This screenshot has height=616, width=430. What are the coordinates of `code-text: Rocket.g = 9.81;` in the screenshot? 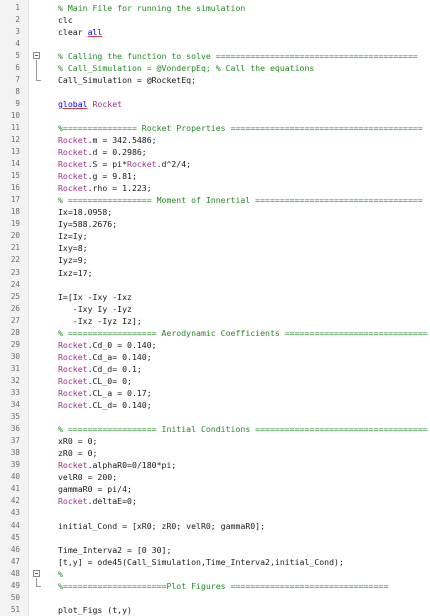 It's located at (244, 176).